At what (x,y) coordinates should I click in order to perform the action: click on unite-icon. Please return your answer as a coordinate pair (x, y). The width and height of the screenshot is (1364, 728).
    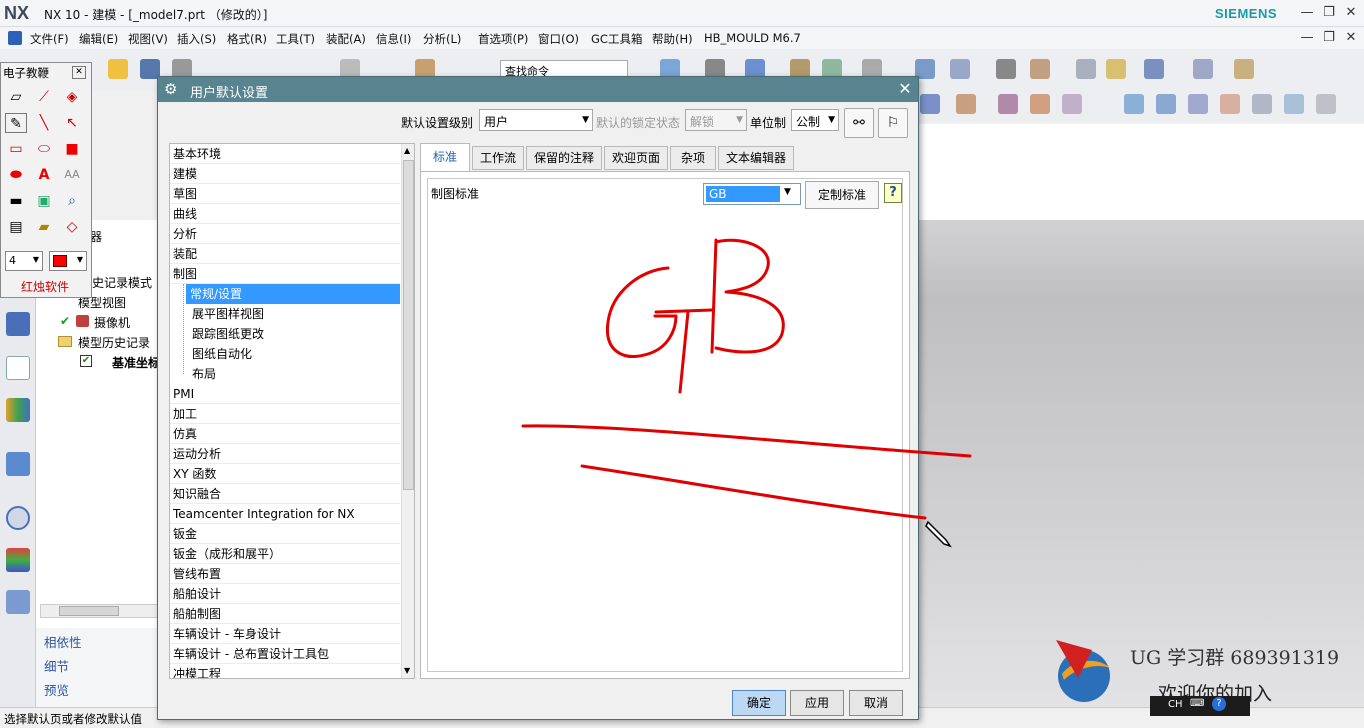
    Looking at the image, I should click on (1072, 104).